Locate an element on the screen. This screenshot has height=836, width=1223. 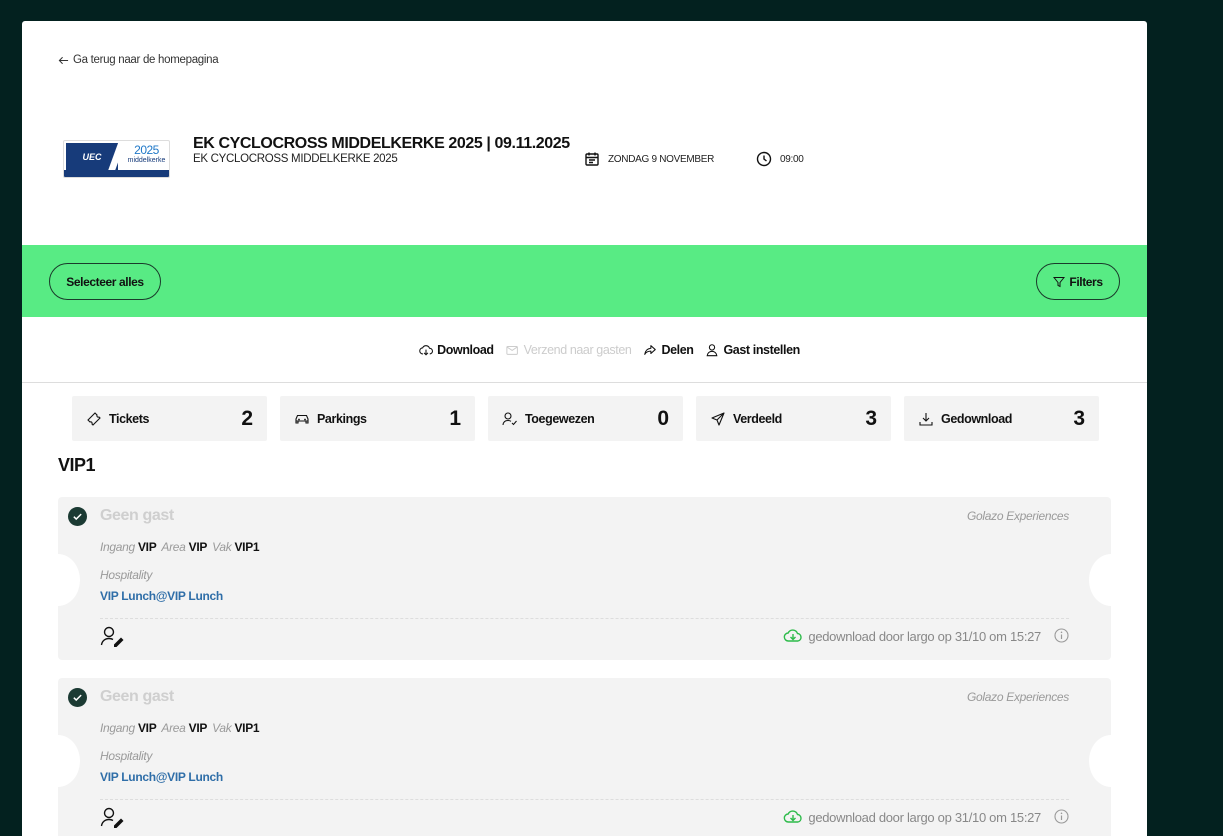
download-button: Download is located at coordinates (456, 350).